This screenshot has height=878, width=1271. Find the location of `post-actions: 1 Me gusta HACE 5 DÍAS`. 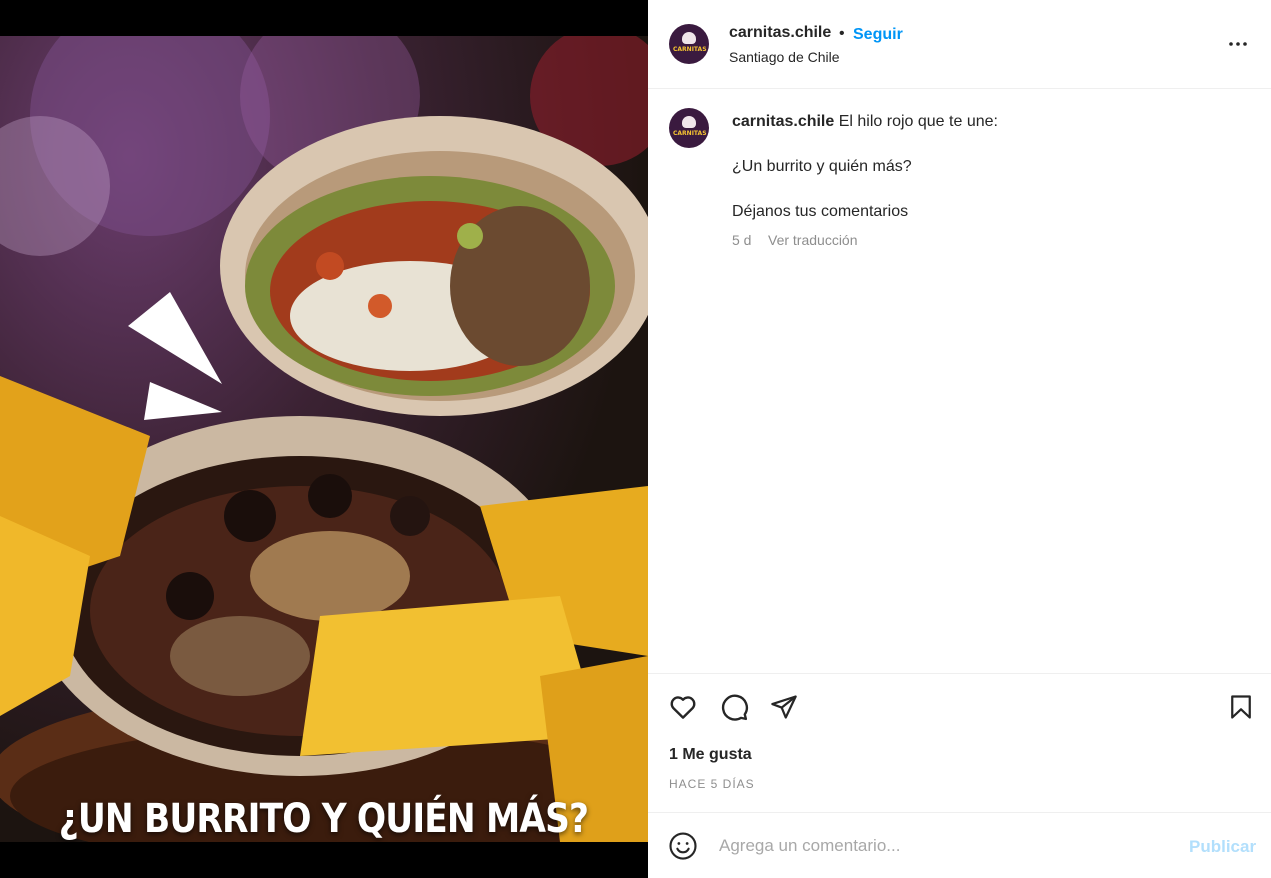

post-actions: 1 Me gusta HACE 5 DÍAS is located at coordinates (959, 742).